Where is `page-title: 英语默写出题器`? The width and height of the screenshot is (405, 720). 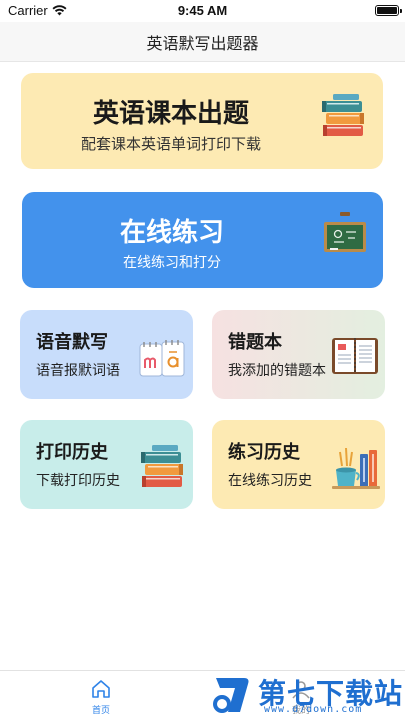
page-title: 英语默写出题器 is located at coordinates (202, 43).